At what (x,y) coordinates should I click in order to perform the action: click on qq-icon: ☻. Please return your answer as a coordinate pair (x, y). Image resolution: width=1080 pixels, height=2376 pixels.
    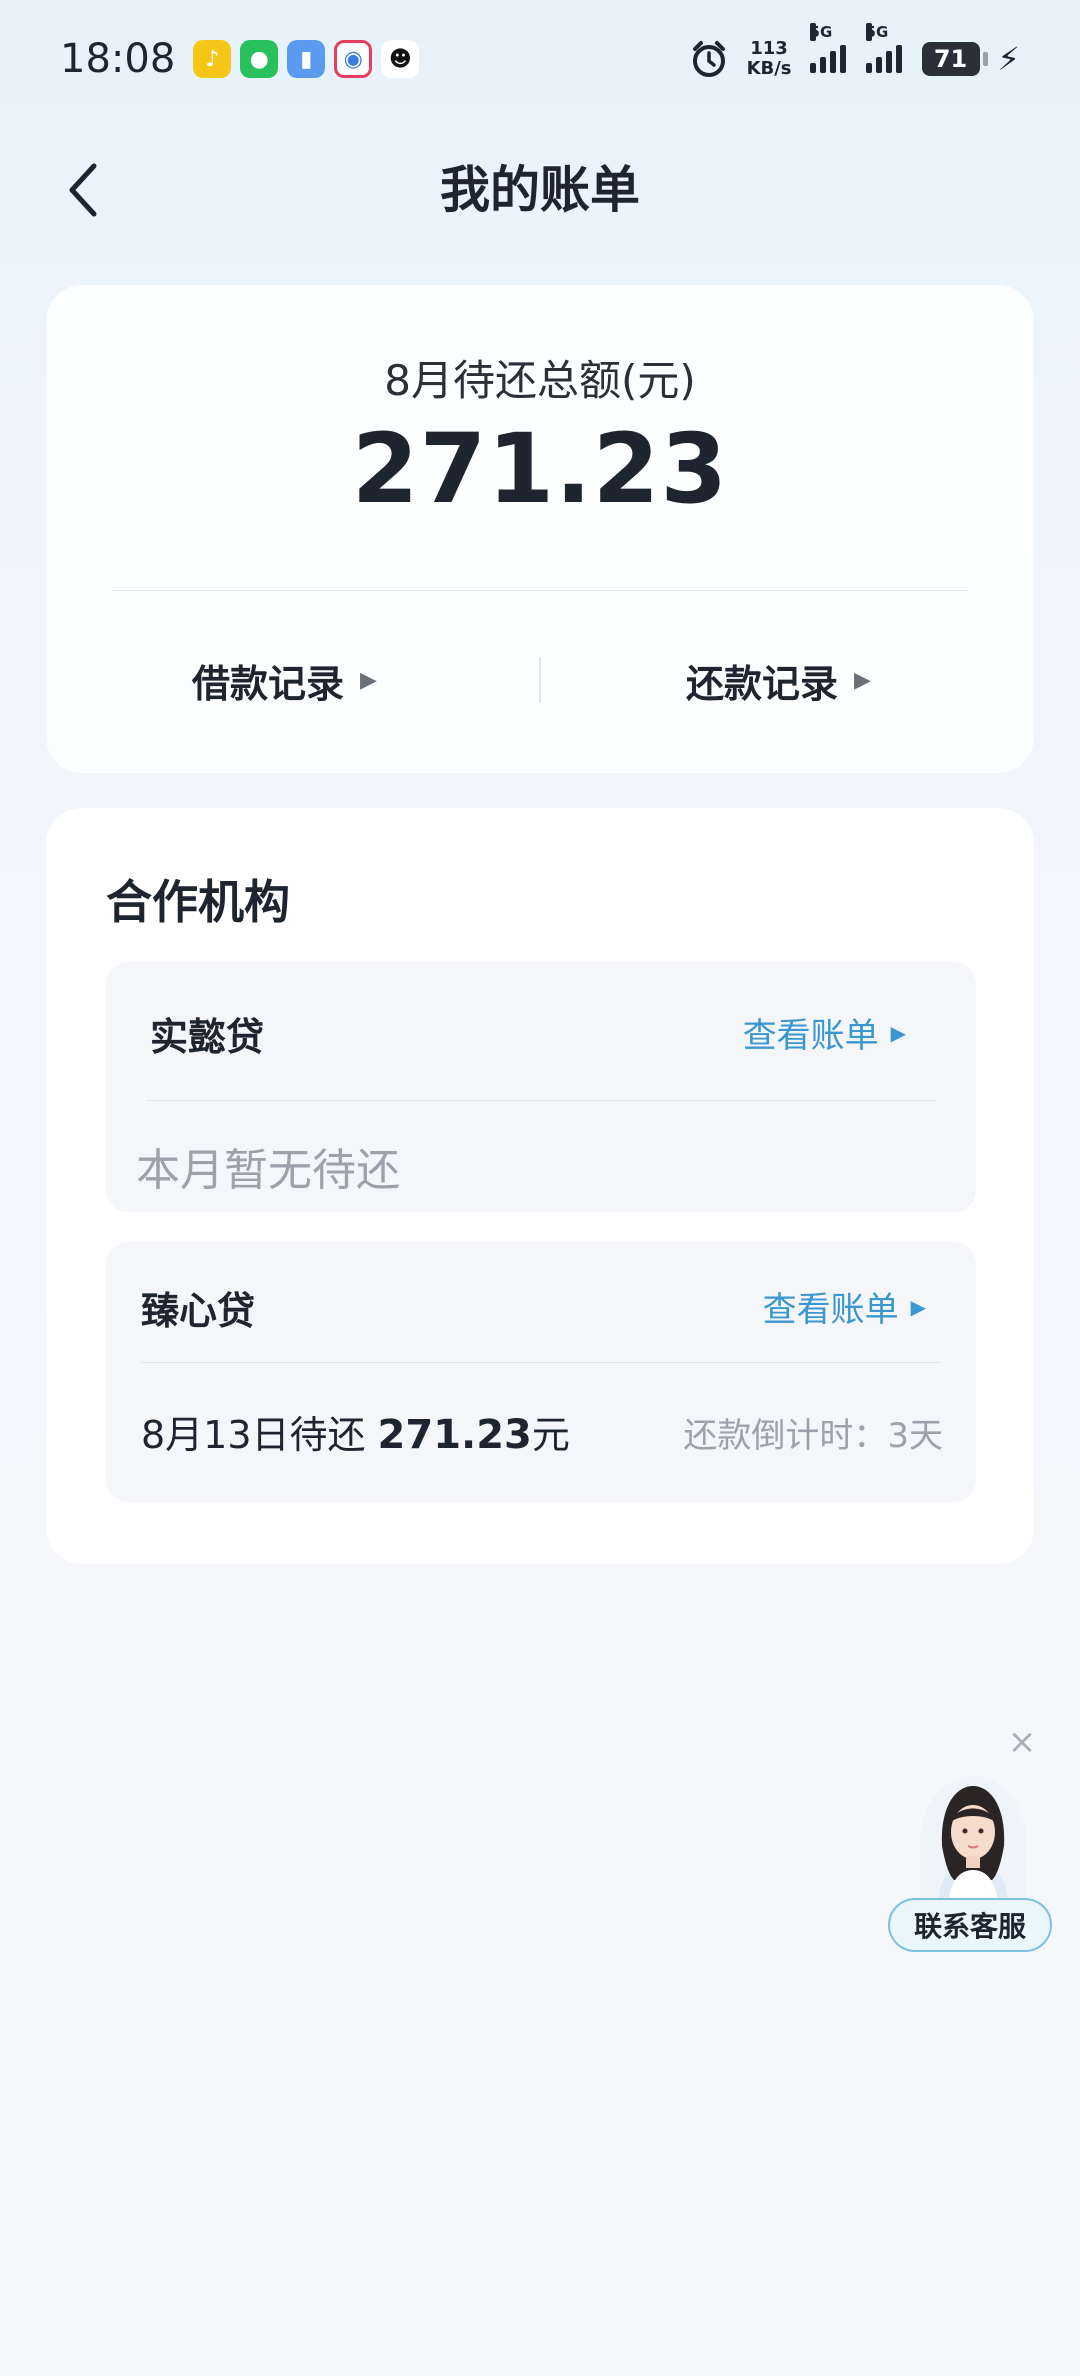
    Looking at the image, I should click on (400, 59).